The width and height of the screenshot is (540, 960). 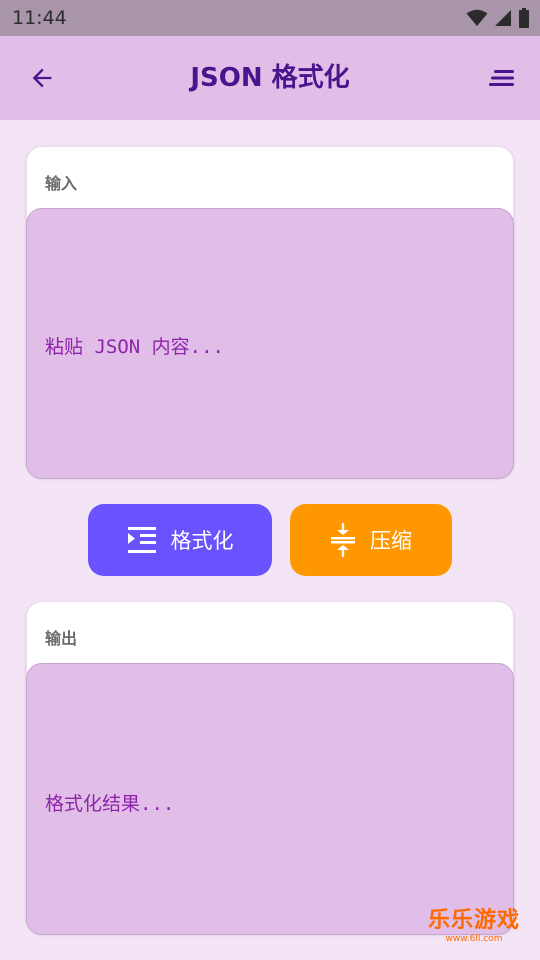 What do you see at coordinates (473, 920) in the screenshot?
I see `watermark-logo-text: 乐乐游戏` at bounding box center [473, 920].